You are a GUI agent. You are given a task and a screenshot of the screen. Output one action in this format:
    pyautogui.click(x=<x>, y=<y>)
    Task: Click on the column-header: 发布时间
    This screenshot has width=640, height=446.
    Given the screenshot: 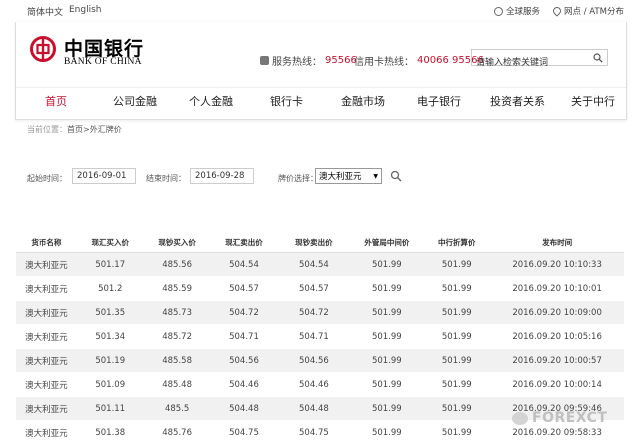 What is the action you would take?
    pyautogui.click(x=557, y=243)
    